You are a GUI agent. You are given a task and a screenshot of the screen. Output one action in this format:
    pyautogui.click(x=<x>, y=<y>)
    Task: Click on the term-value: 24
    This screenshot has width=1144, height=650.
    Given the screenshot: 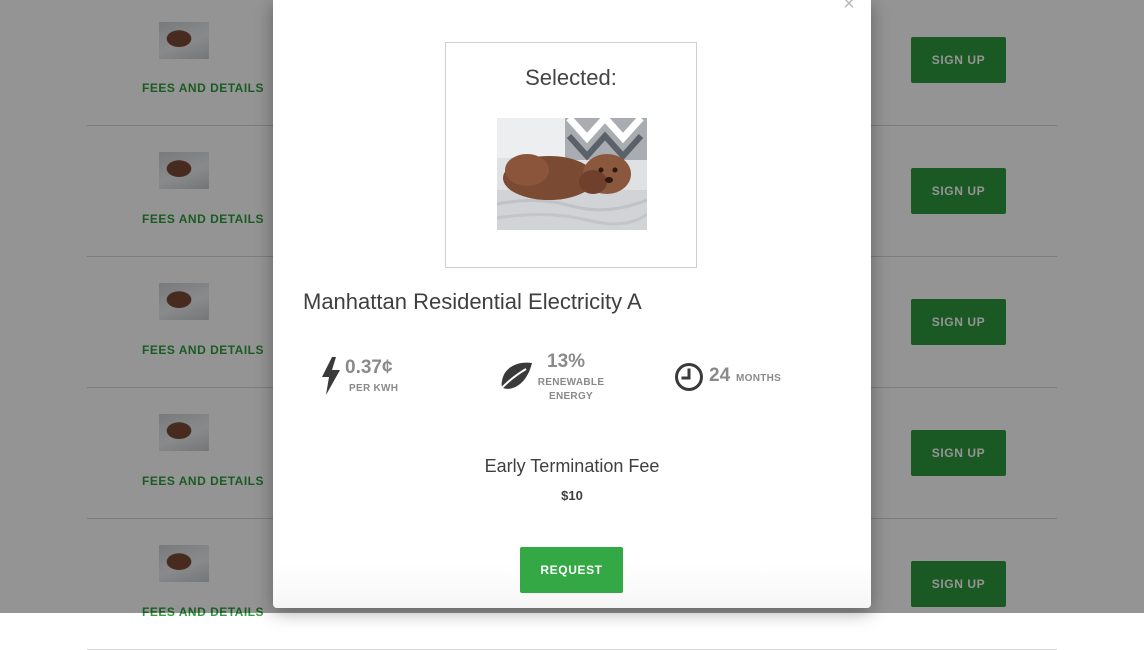 What is the action you would take?
    pyautogui.click(x=720, y=375)
    